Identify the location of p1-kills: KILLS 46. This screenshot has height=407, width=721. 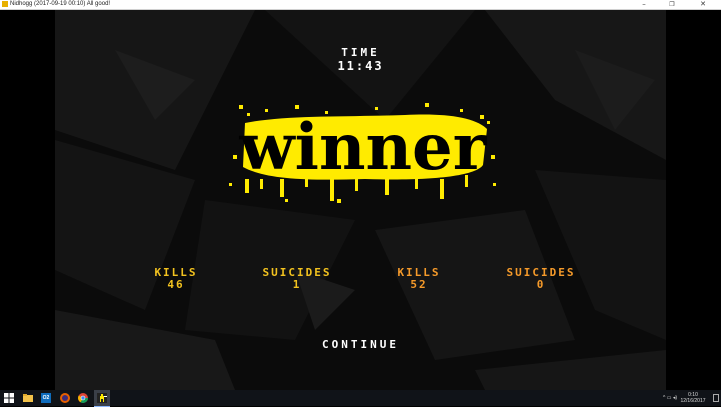
(176, 278).